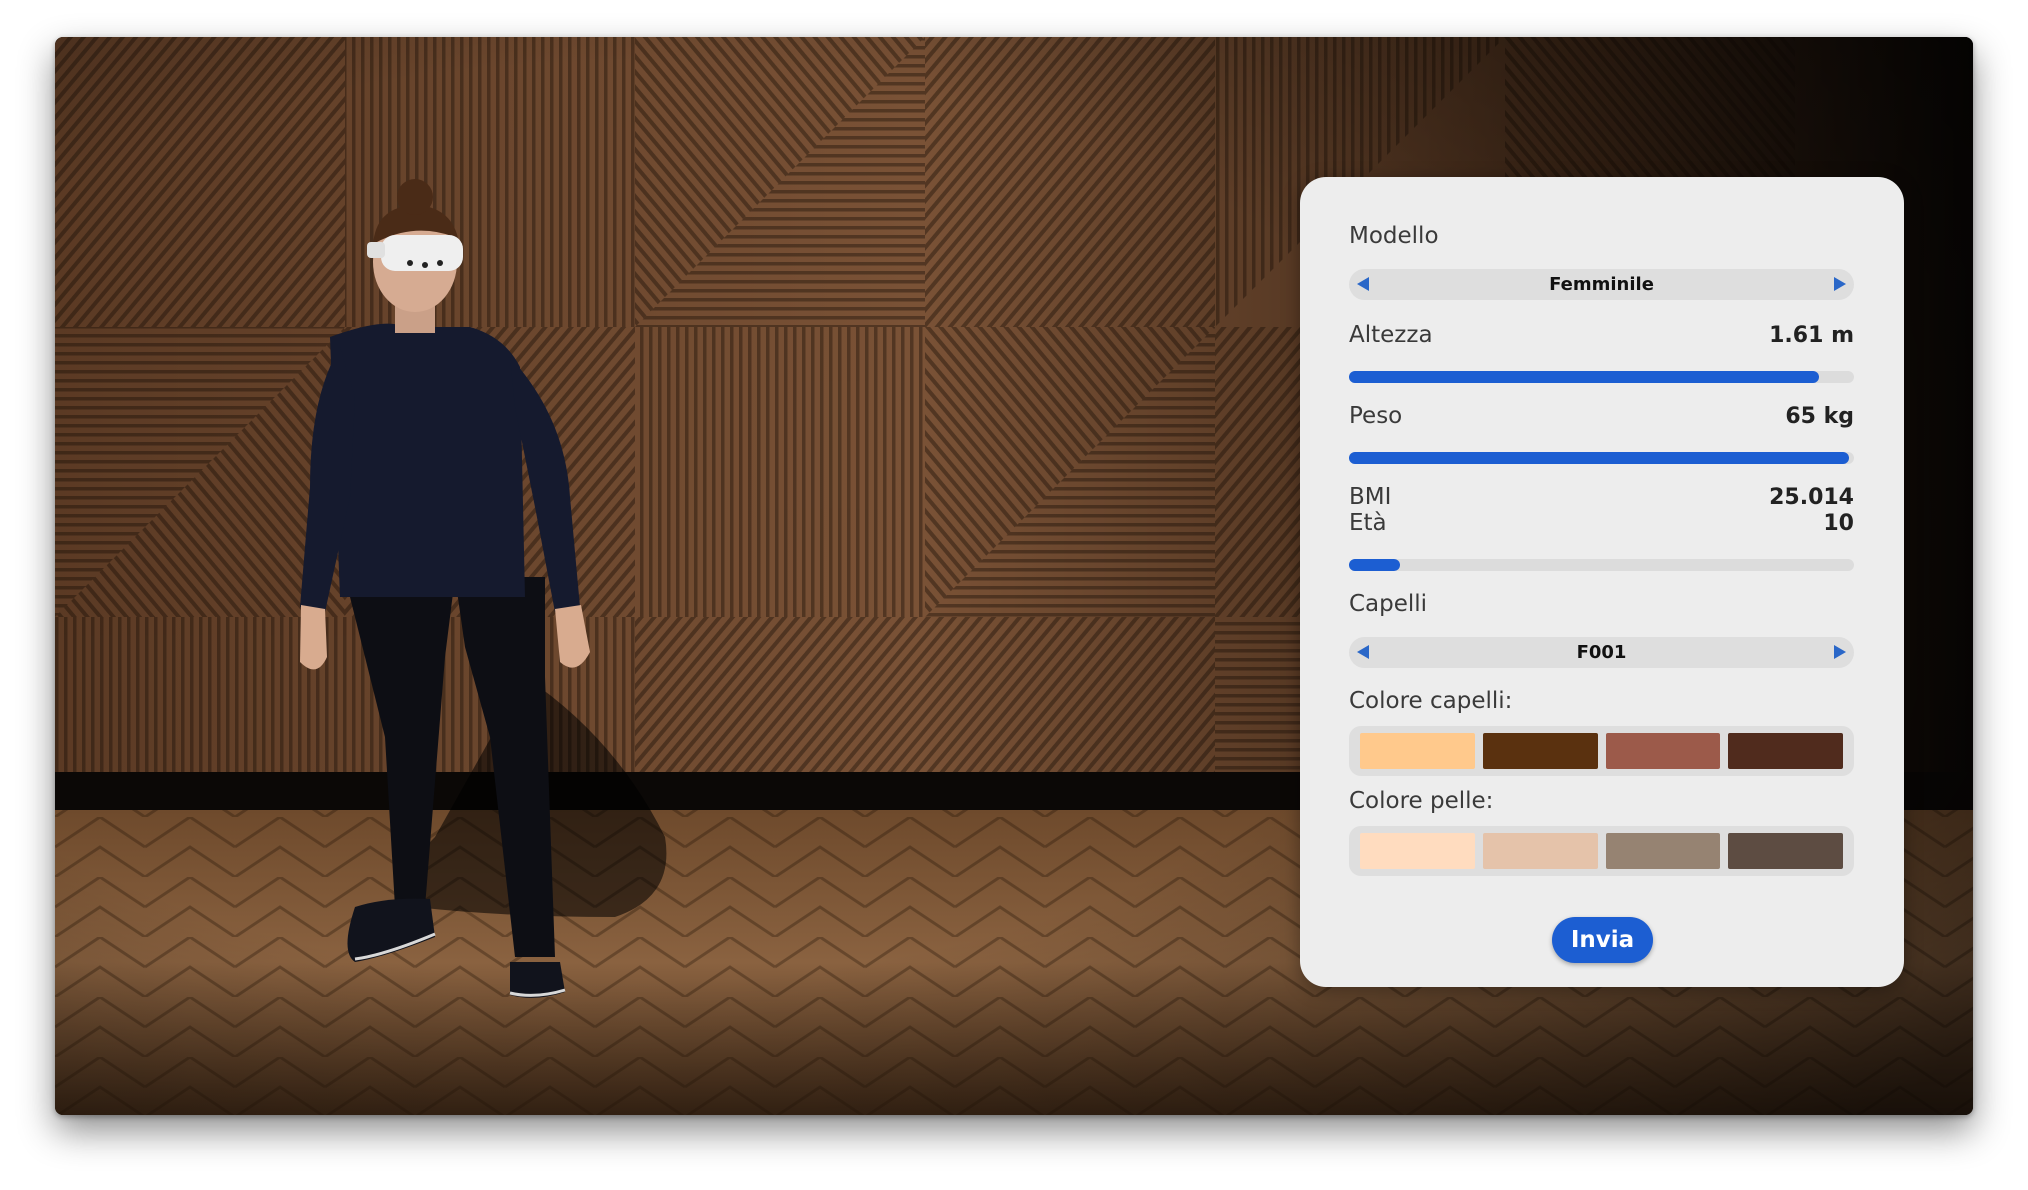 This screenshot has width=2028, height=1190. Describe the element at coordinates (1376, 416) in the screenshot. I see `weight-label: Peso` at that location.